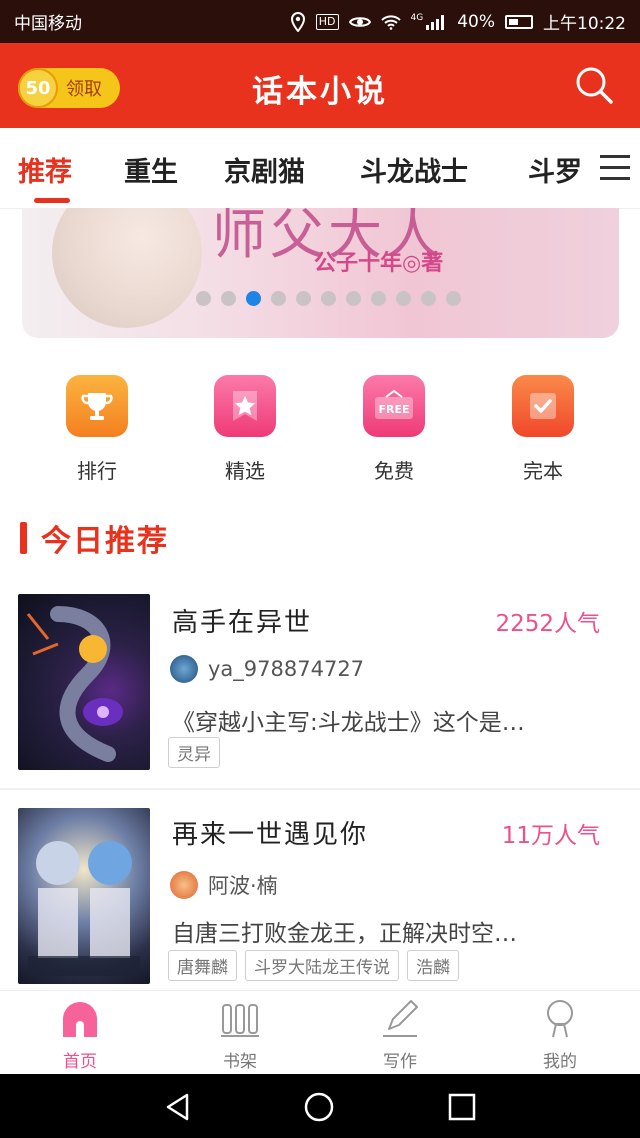 Image resolution: width=640 pixels, height=1138 pixels. I want to click on trophy-icon, so click(97, 406).